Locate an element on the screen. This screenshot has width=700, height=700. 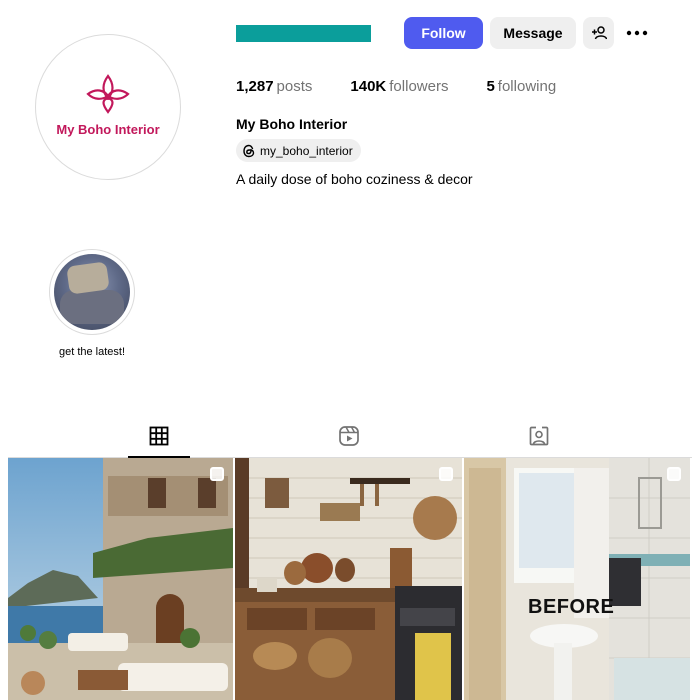
threads-link: my_boho_interior is located at coordinates (298, 150).